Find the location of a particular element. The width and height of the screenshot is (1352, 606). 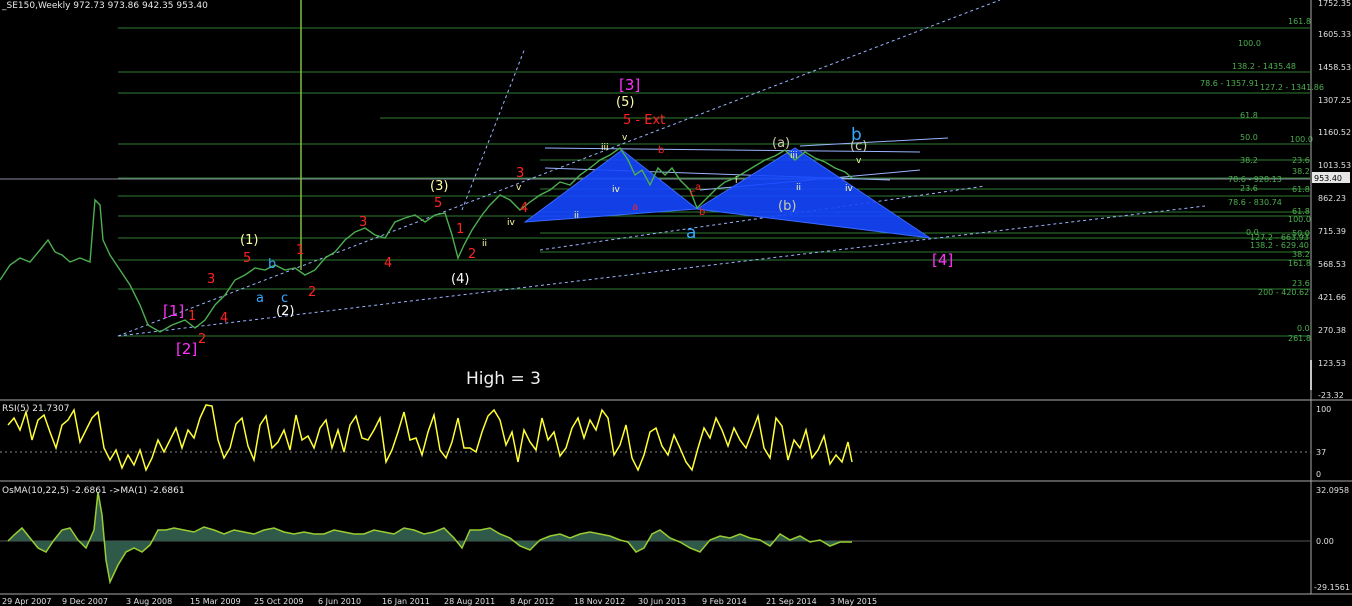

wave-label: c is located at coordinates (284, 298).